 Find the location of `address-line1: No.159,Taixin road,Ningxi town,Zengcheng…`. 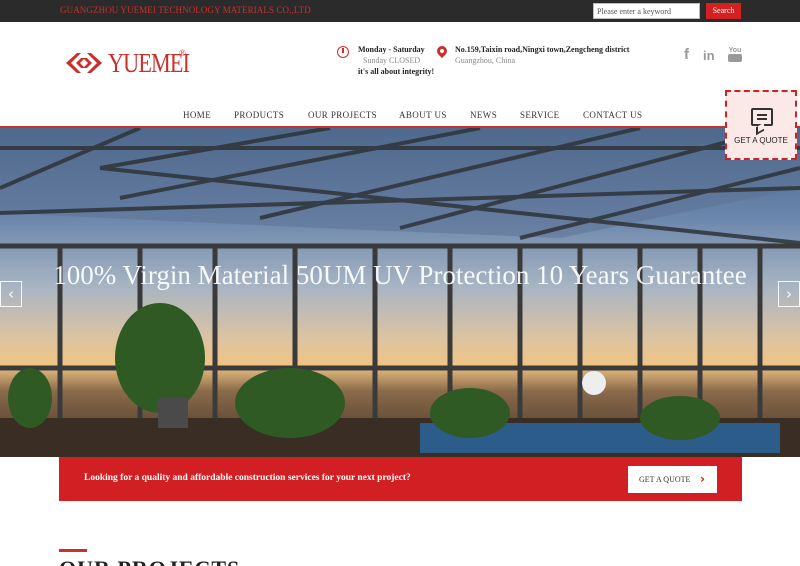

address-line1: No.159,Taixin road,Ningxi town,Zengcheng… is located at coordinates (542, 49).